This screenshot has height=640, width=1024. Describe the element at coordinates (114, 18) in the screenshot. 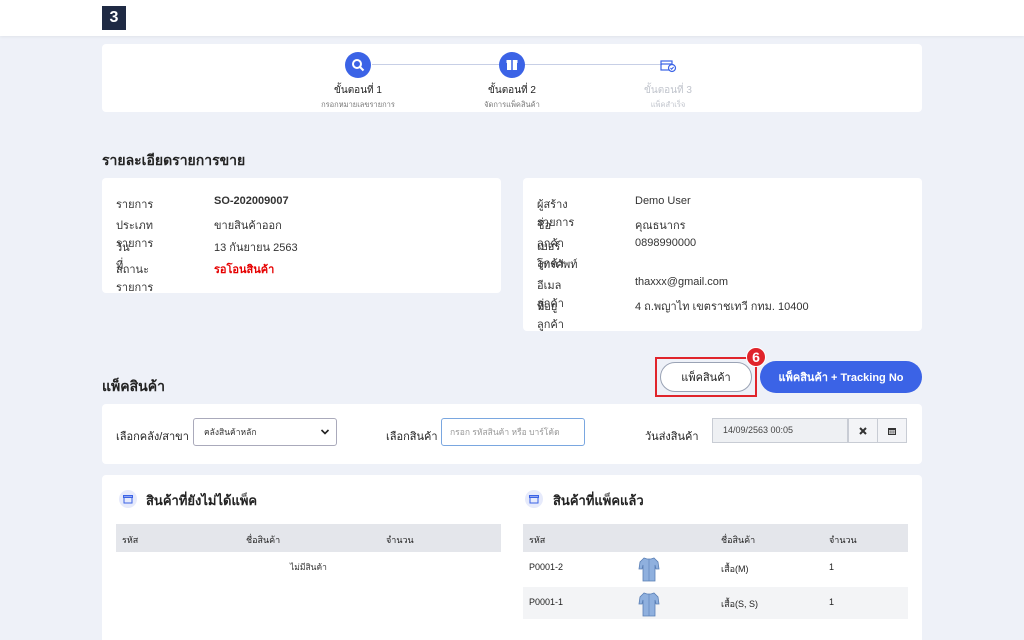

I see `app-logo: 3` at that location.